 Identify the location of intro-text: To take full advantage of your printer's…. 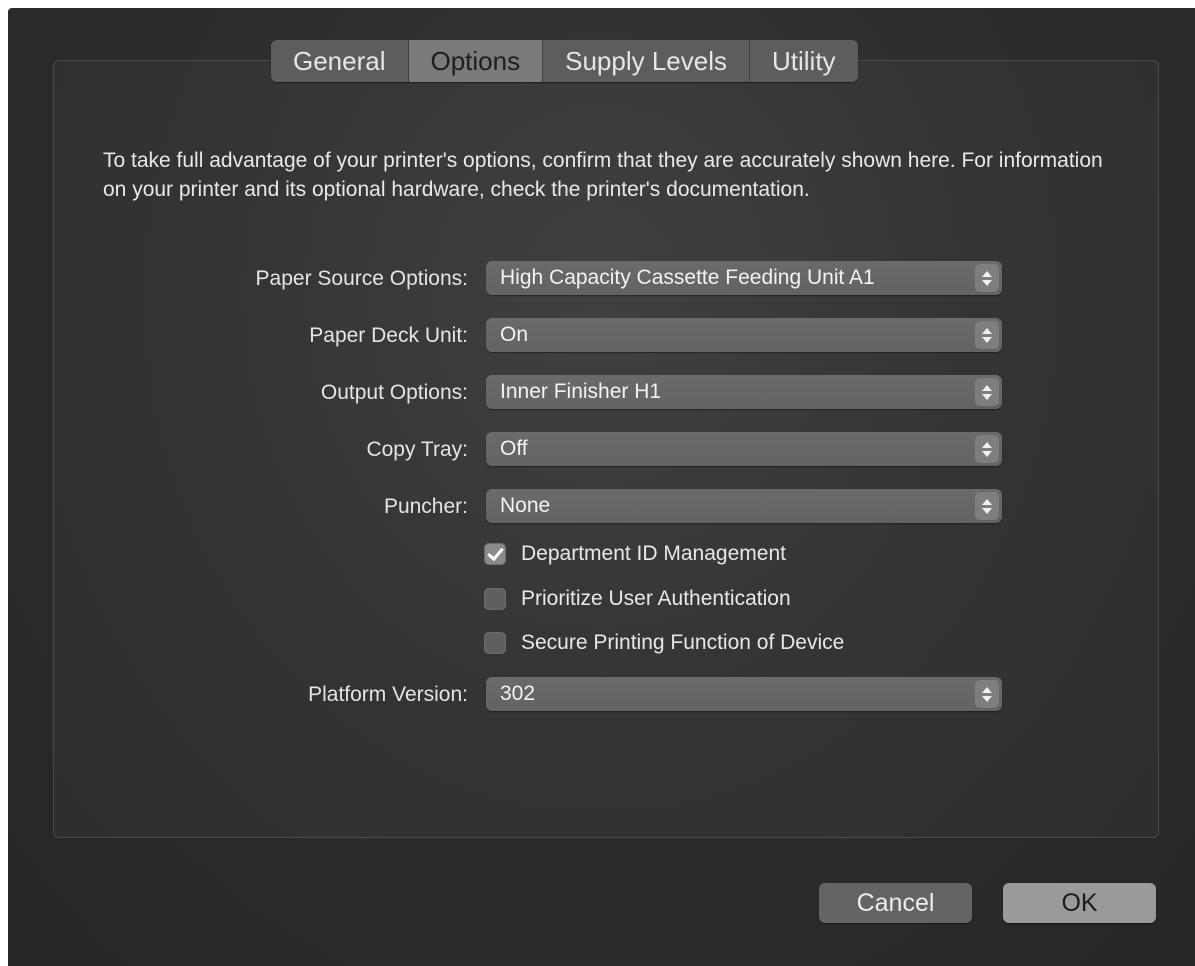
(603, 175).